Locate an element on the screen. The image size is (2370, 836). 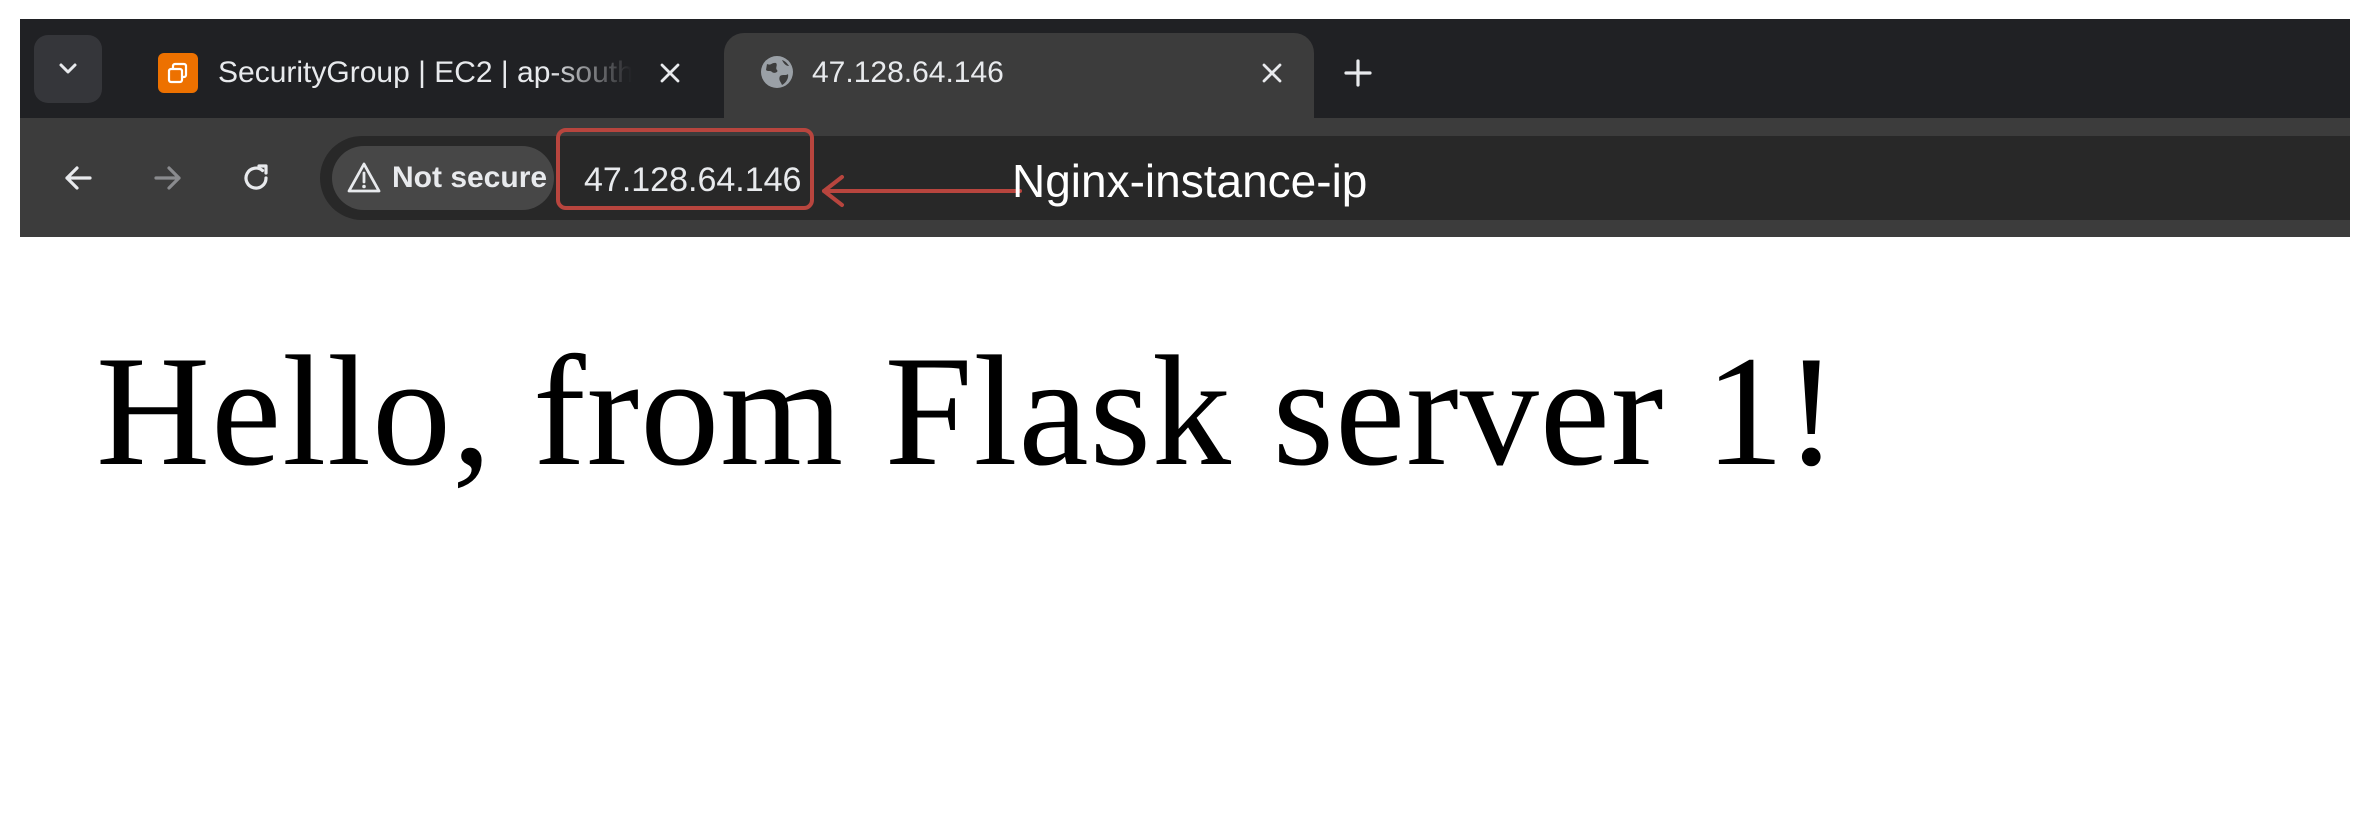
new-tab-button is located at coordinates (1358, 73).